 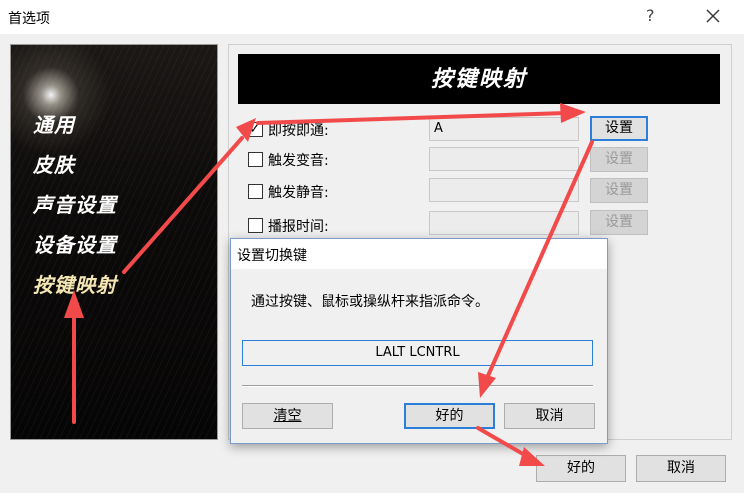 What do you see at coordinates (298, 193) in the screenshot?
I see `mute-label: 触发静音:` at bounding box center [298, 193].